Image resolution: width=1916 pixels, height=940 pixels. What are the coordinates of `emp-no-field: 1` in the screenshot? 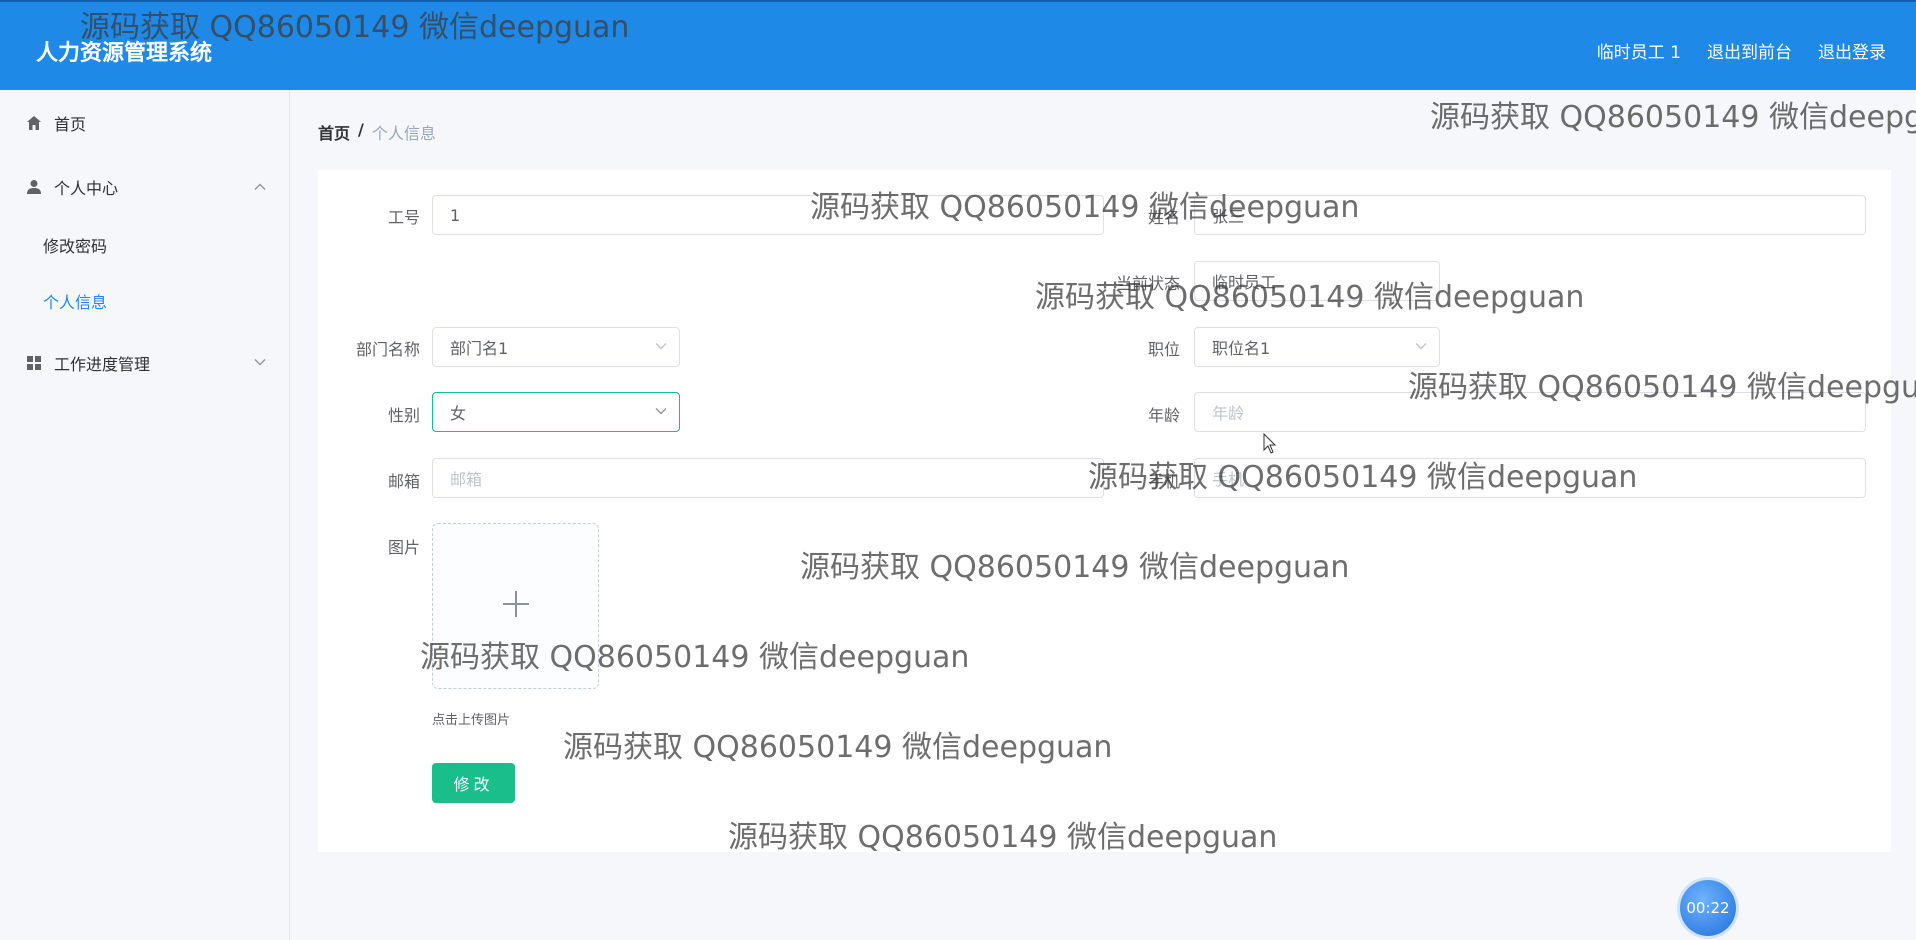 It's located at (768, 215).